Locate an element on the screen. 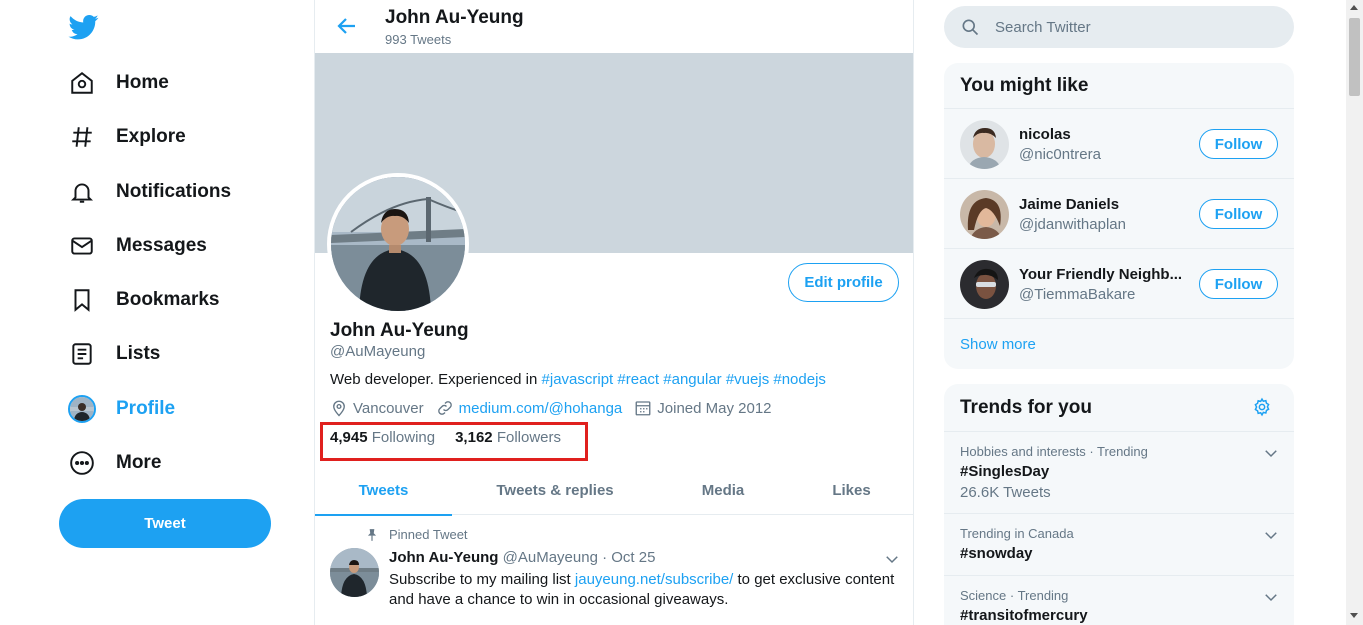  profile-location: Vancouver is located at coordinates (377, 408).